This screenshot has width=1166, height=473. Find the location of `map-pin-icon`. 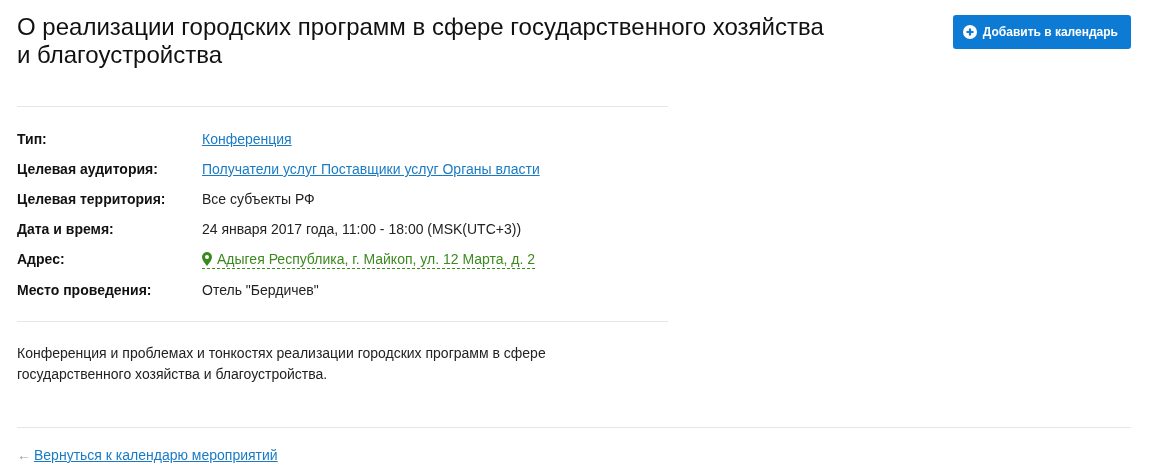

map-pin-icon is located at coordinates (207, 259).